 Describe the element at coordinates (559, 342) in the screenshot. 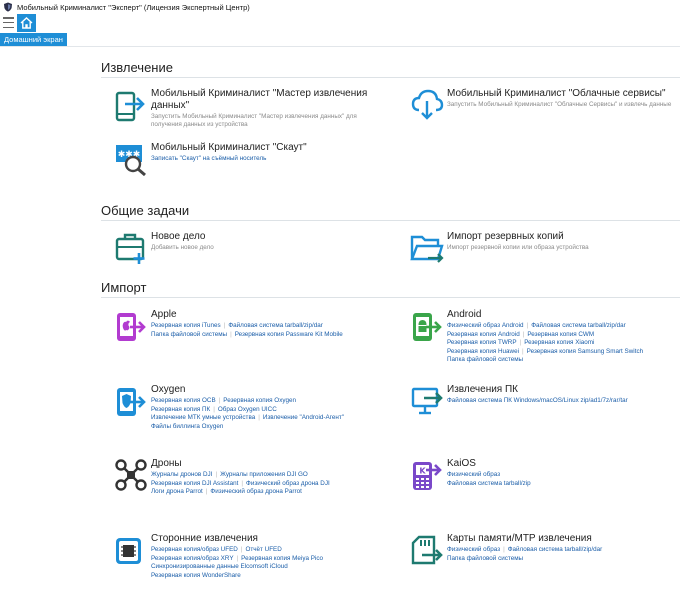

I see `import-source-link: Резервная копия Xiaomi` at that location.